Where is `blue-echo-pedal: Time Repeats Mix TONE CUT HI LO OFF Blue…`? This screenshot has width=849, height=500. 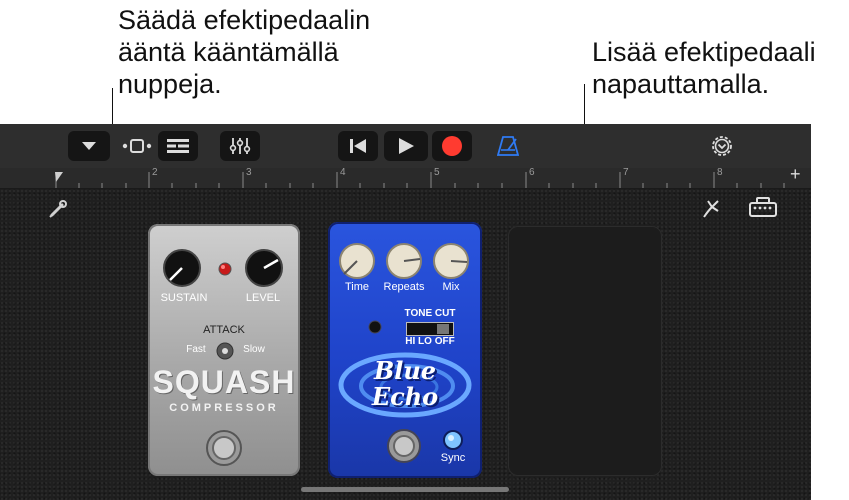 blue-echo-pedal: Time Repeats Mix TONE CUT HI LO OFF Blue… is located at coordinates (405, 350).